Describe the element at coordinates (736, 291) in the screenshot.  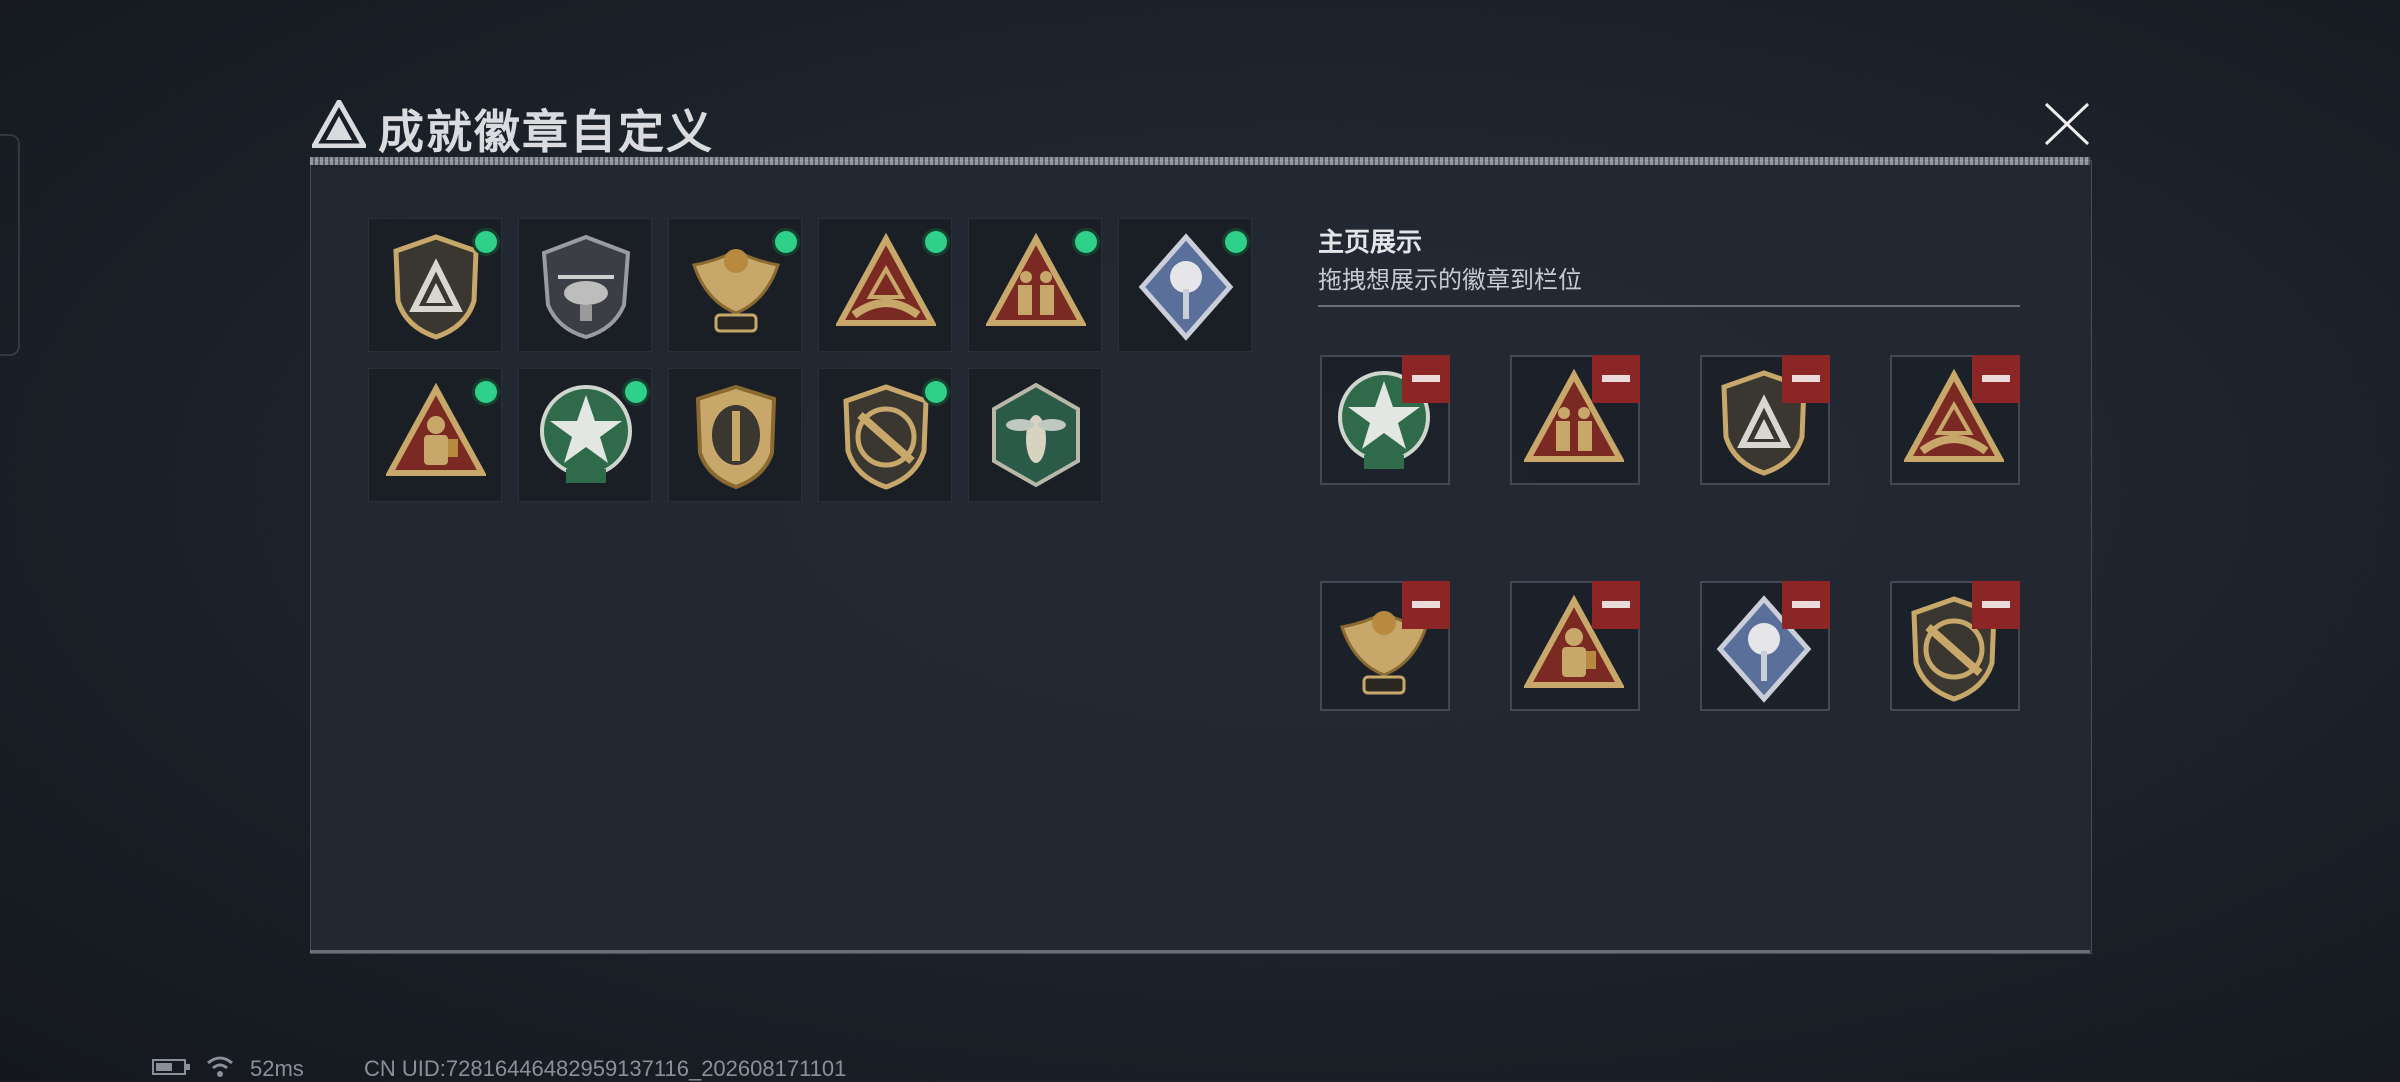
I see `eagle-wings-badge-icon` at that location.